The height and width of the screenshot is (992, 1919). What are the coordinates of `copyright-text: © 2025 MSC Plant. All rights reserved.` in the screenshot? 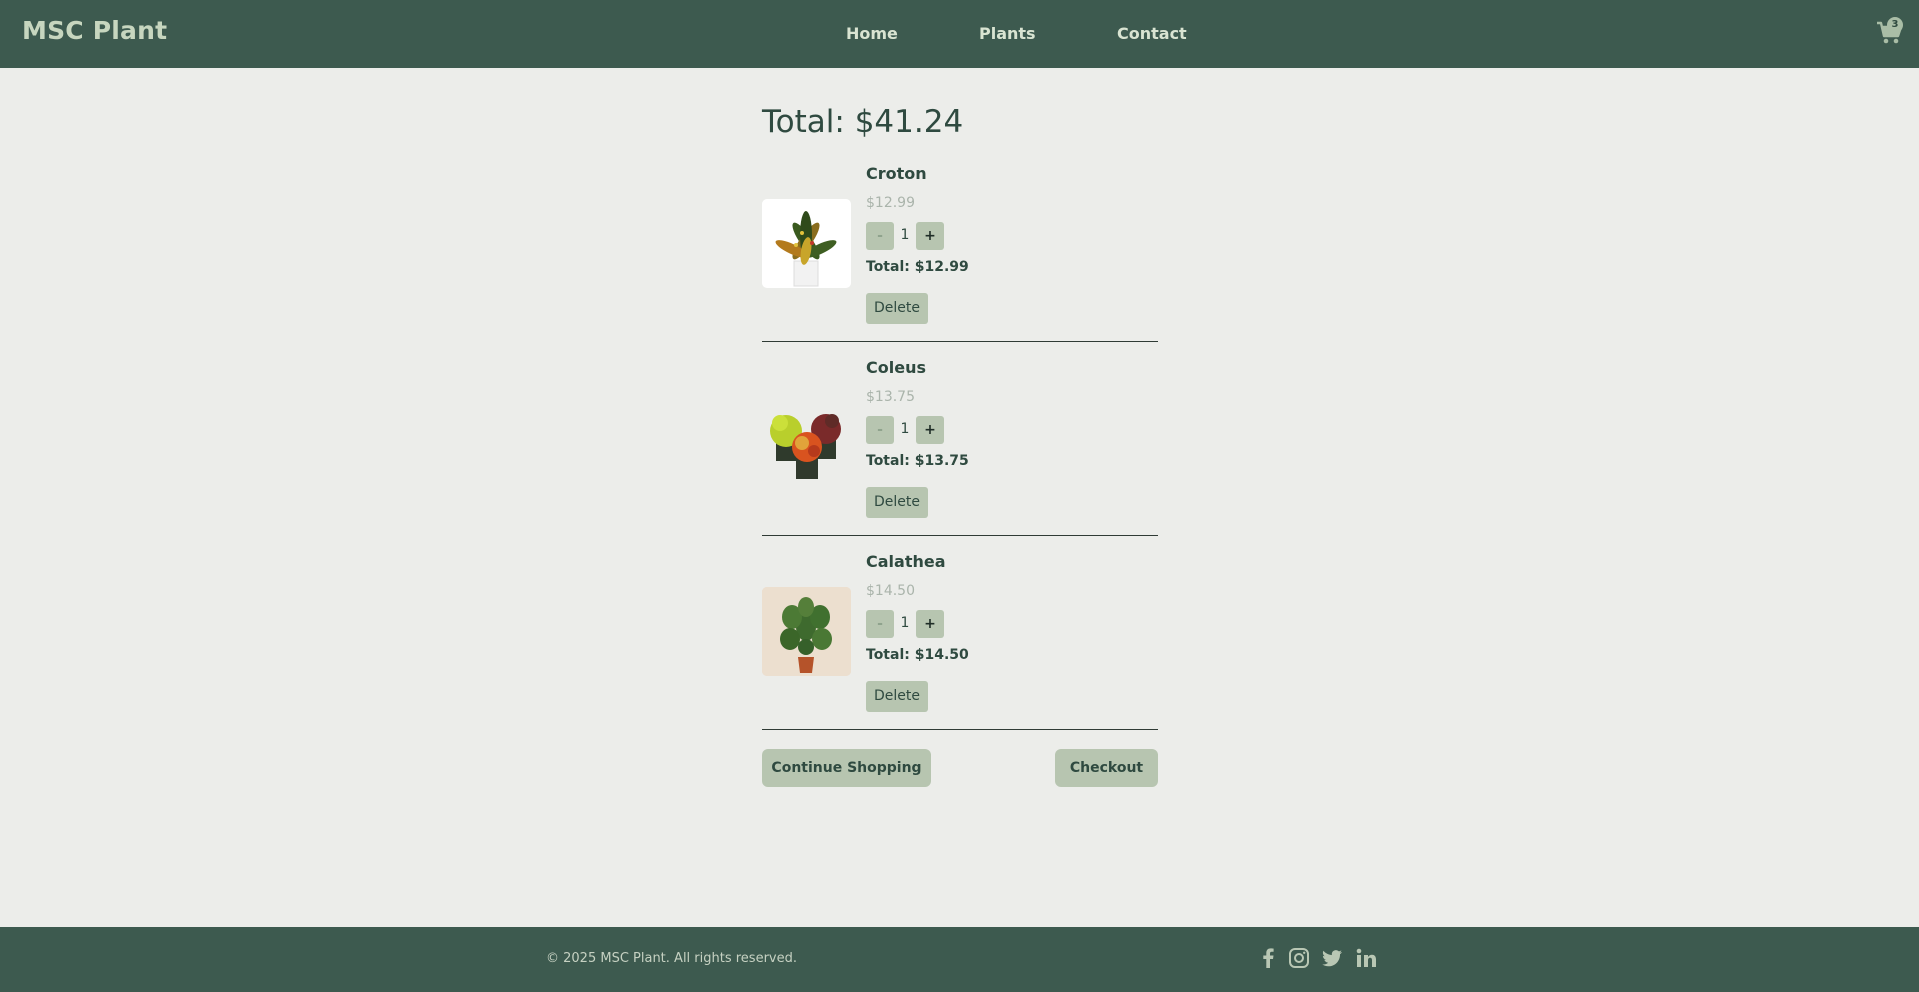 It's located at (671, 958).